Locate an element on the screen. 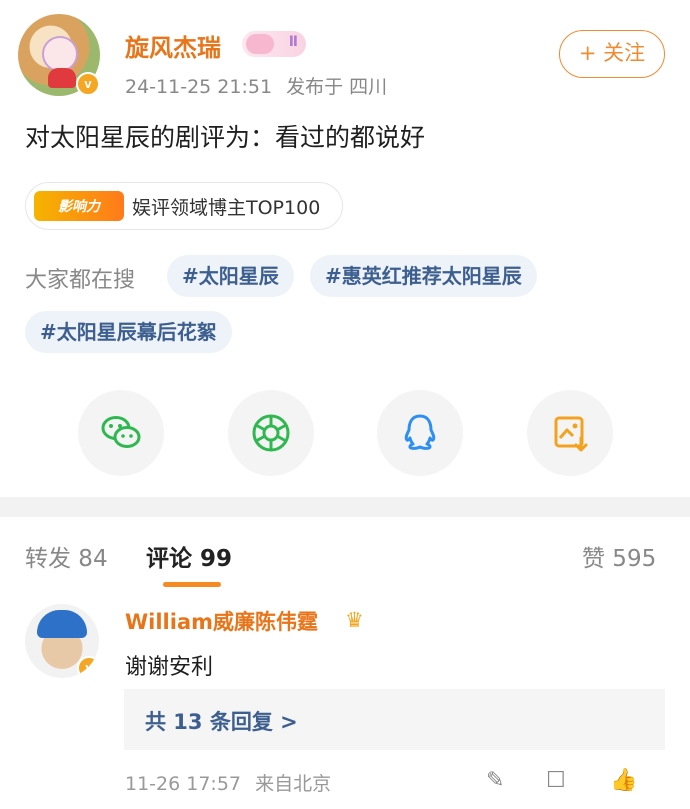  follow-button: + 关注 is located at coordinates (612, 54).